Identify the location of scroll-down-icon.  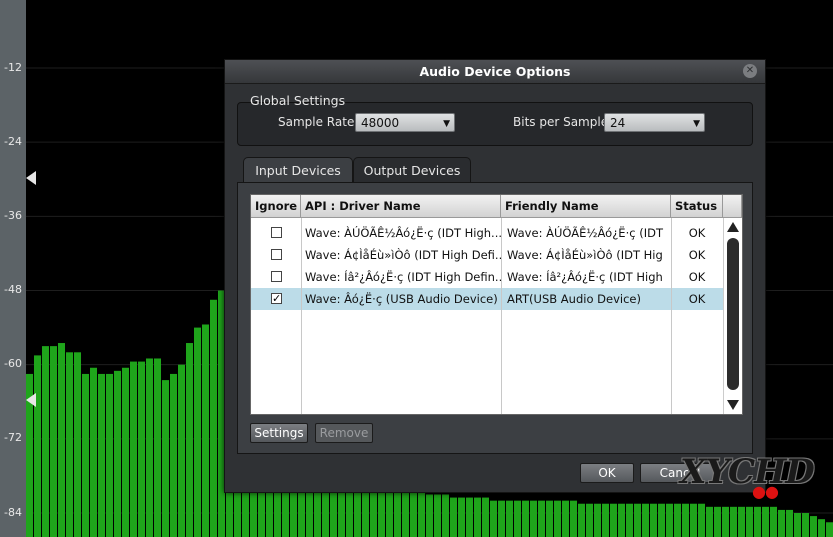
(733, 405).